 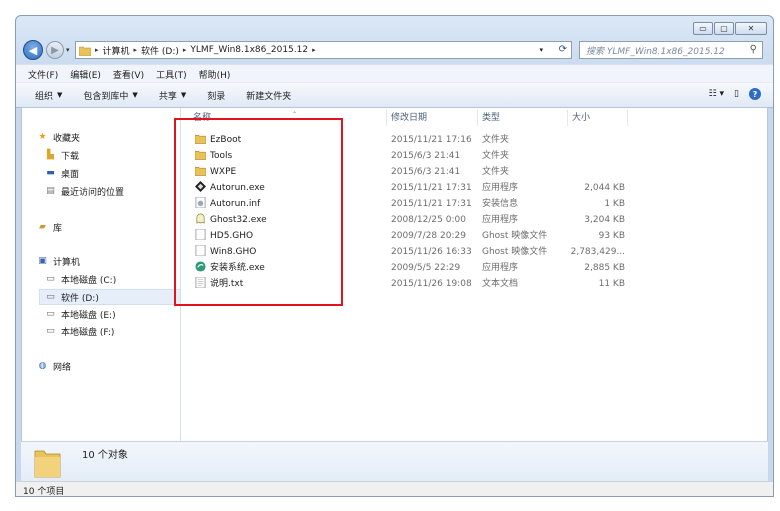 What do you see at coordinates (33, 50) in the screenshot?
I see `back-button: ◀` at bounding box center [33, 50].